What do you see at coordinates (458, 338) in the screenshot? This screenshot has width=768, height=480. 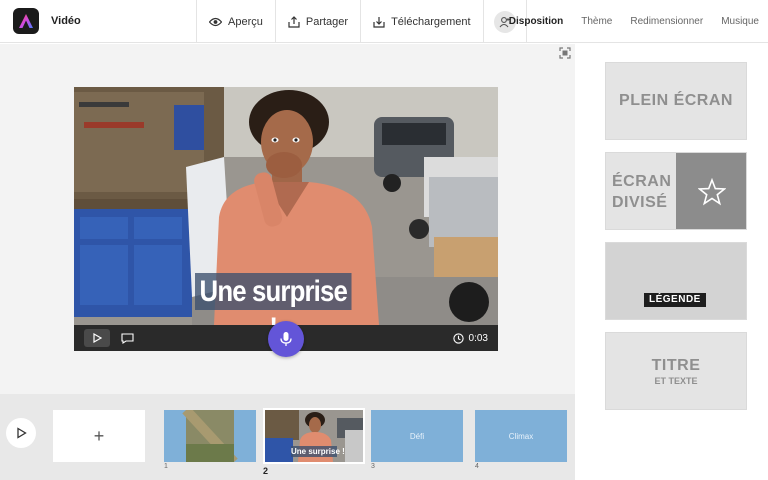 I see `clock-icon` at bounding box center [458, 338].